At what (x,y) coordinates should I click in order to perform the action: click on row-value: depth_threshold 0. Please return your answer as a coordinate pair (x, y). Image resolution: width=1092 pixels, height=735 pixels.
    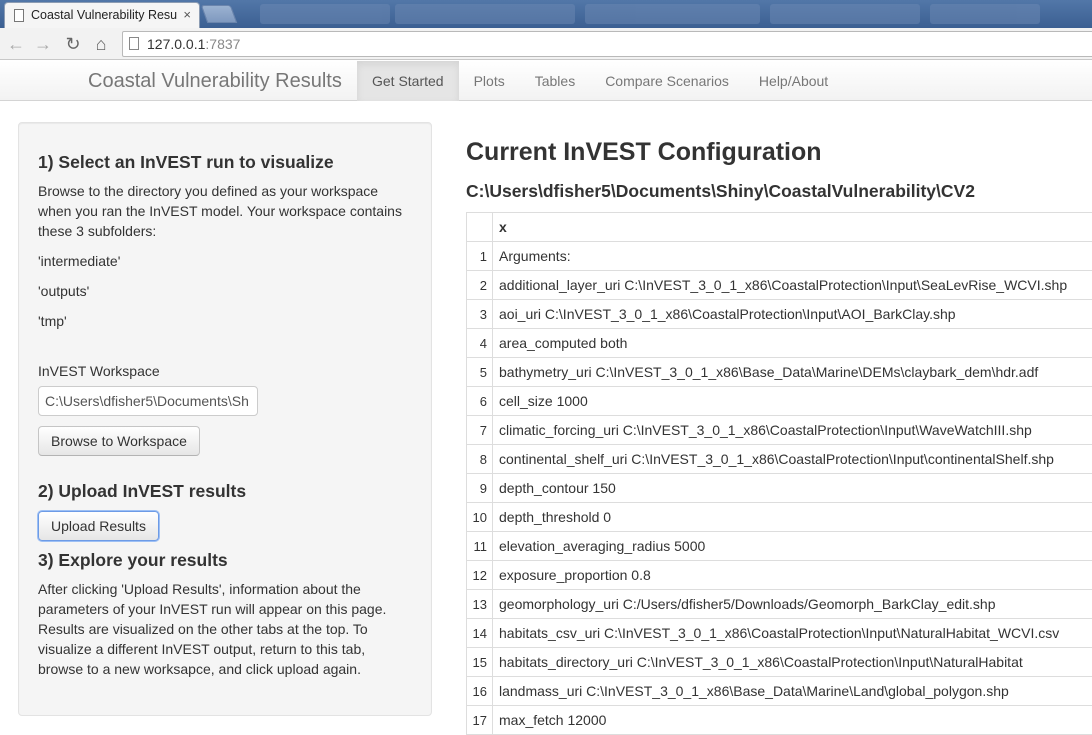
    Looking at the image, I should click on (792, 517).